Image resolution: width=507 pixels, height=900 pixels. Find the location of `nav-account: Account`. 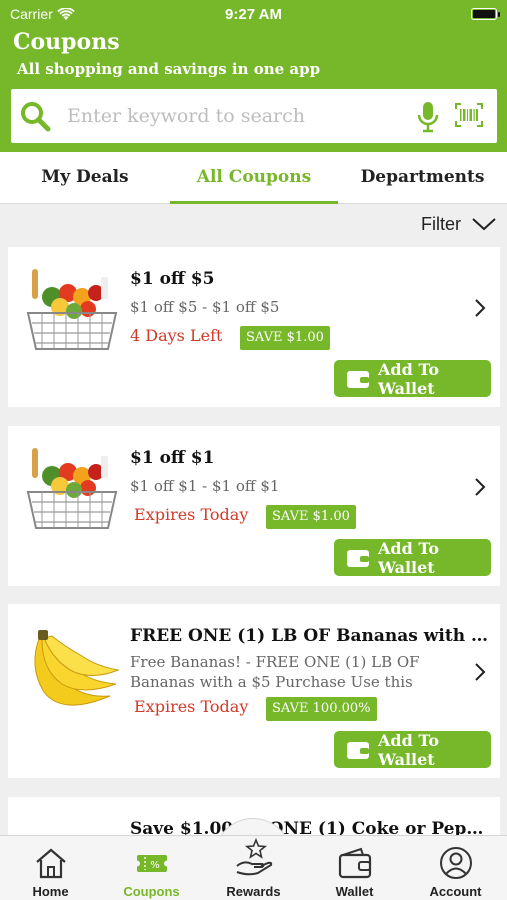

nav-account: Account is located at coordinates (455, 868).